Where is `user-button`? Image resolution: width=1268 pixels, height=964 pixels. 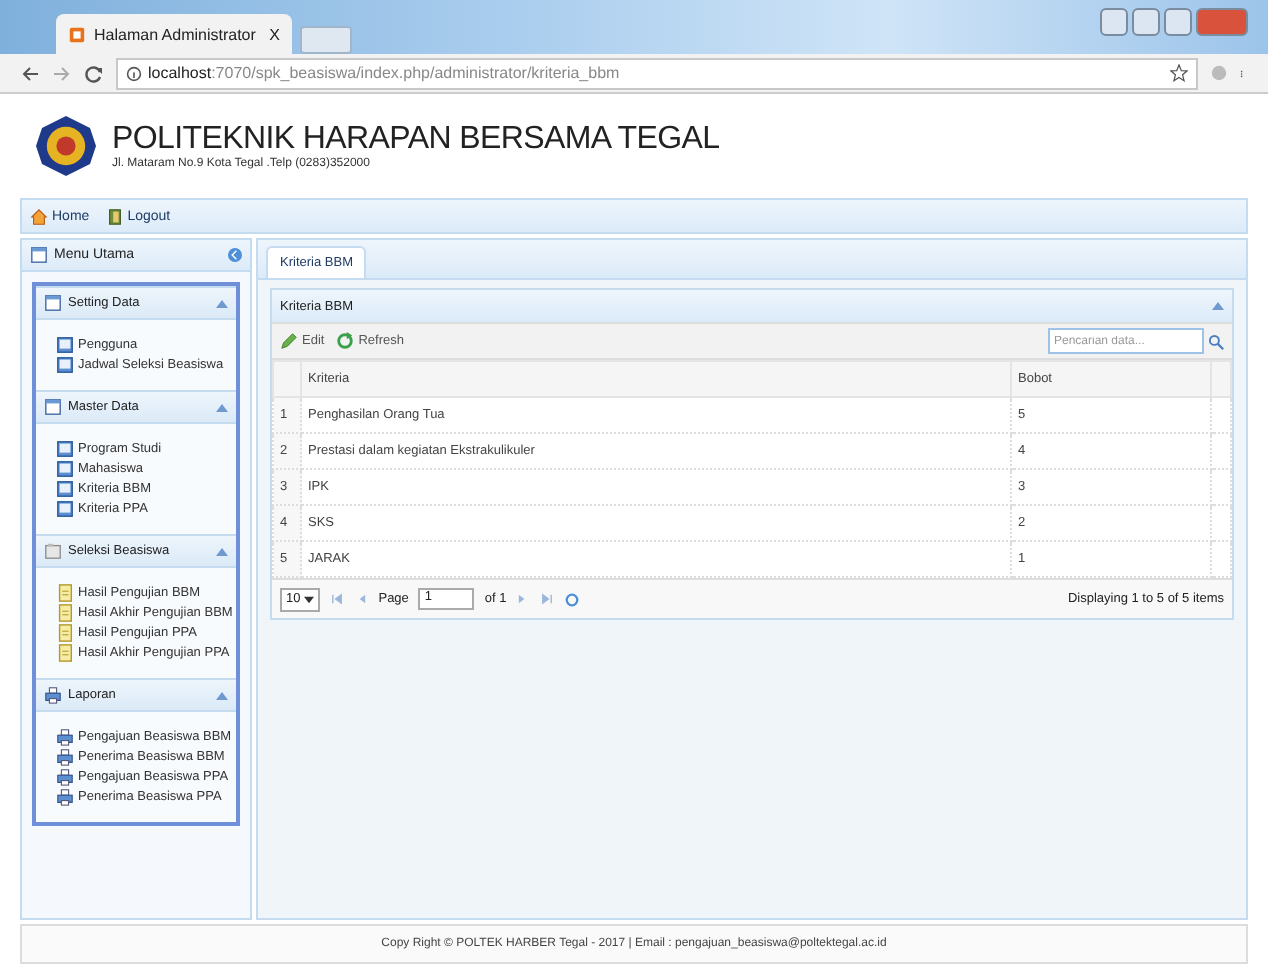
user-button is located at coordinates (1114, 22).